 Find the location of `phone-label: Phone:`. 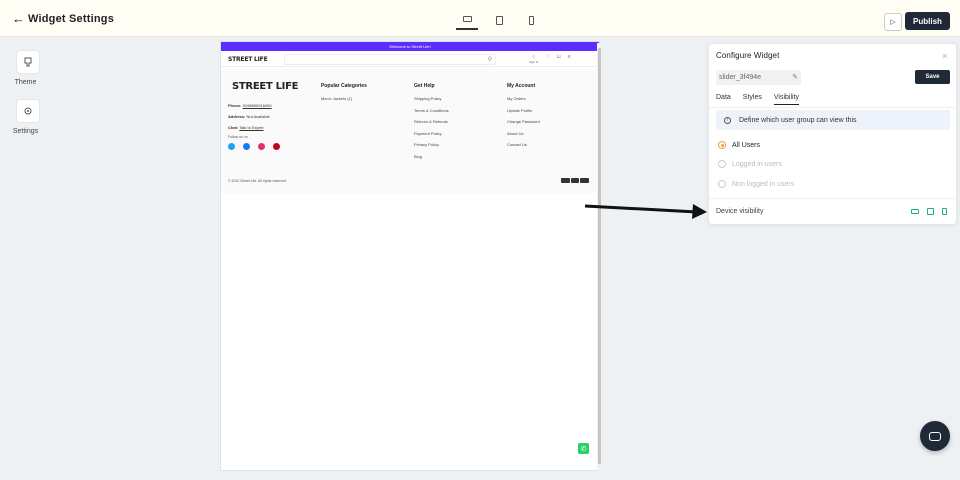

phone-label: Phone: is located at coordinates (235, 105).